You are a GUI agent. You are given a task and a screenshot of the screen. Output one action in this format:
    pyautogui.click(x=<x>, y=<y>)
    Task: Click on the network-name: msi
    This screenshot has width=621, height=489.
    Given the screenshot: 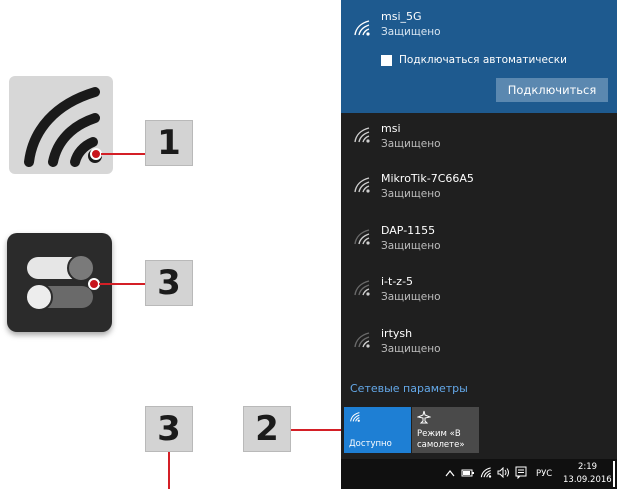 What is the action you would take?
    pyautogui.click(x=391, y=128)
    